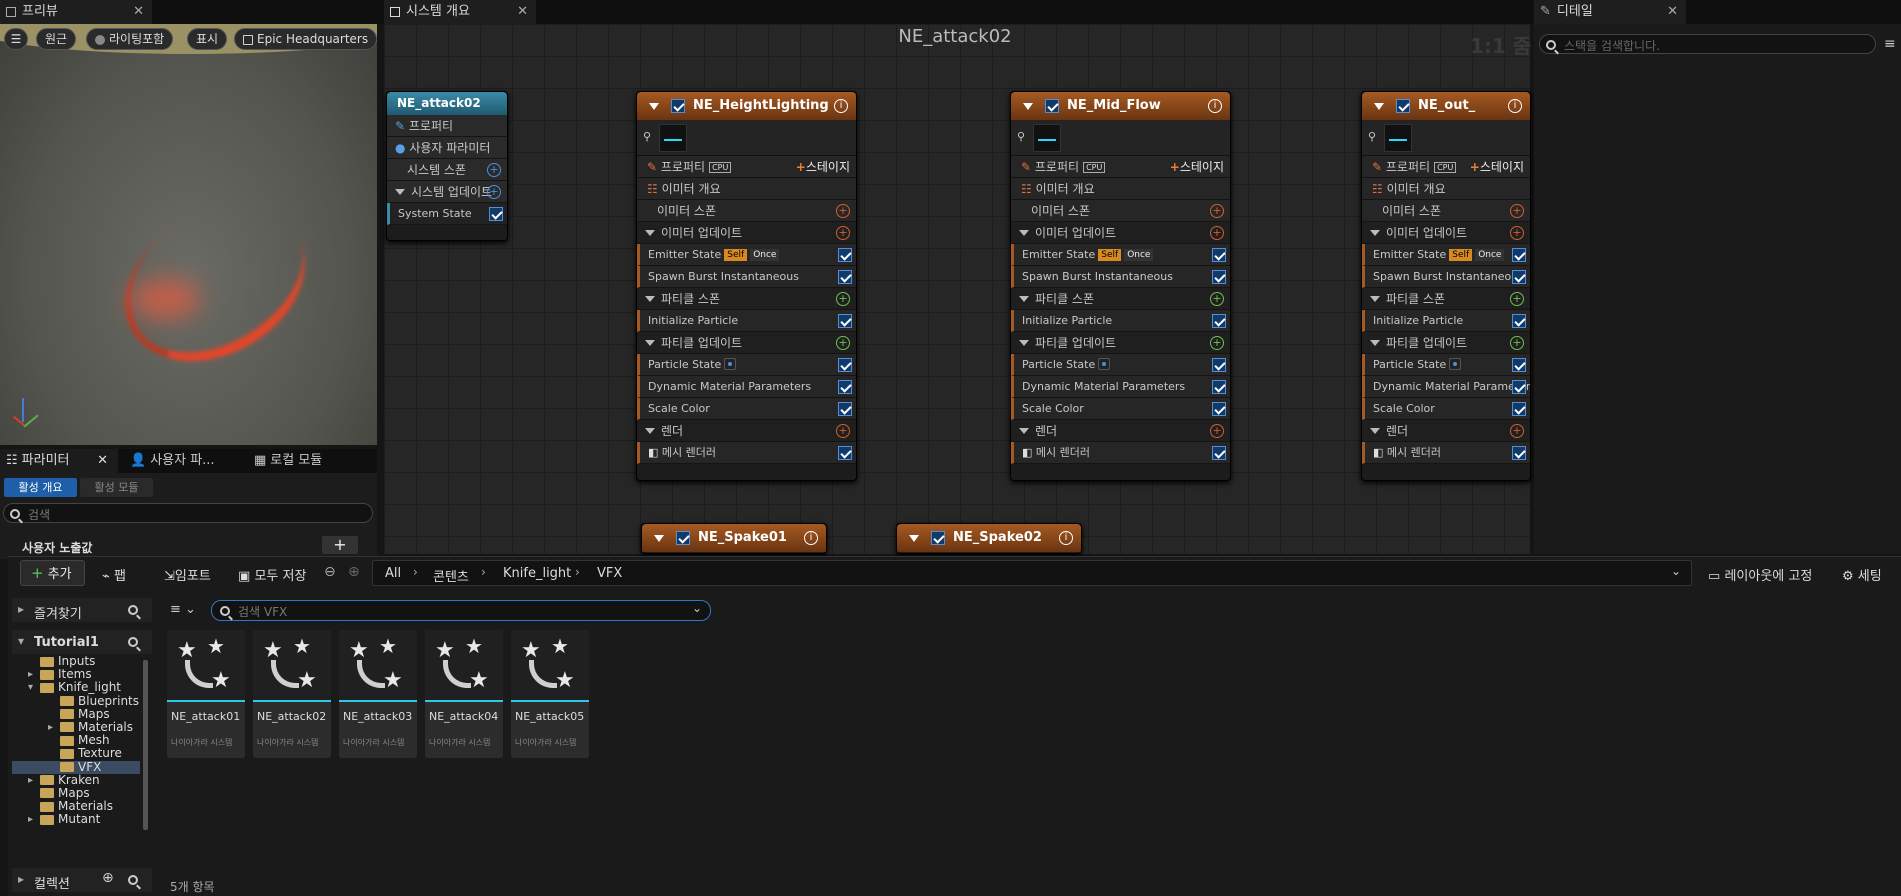 This screenshot has width=1901, height=896. Describe the element at coordinates (1446, 167) in the screenshot. I see `emitter-properties-row: ✎ 프로퍼티 CPU +스테이지` at that location.